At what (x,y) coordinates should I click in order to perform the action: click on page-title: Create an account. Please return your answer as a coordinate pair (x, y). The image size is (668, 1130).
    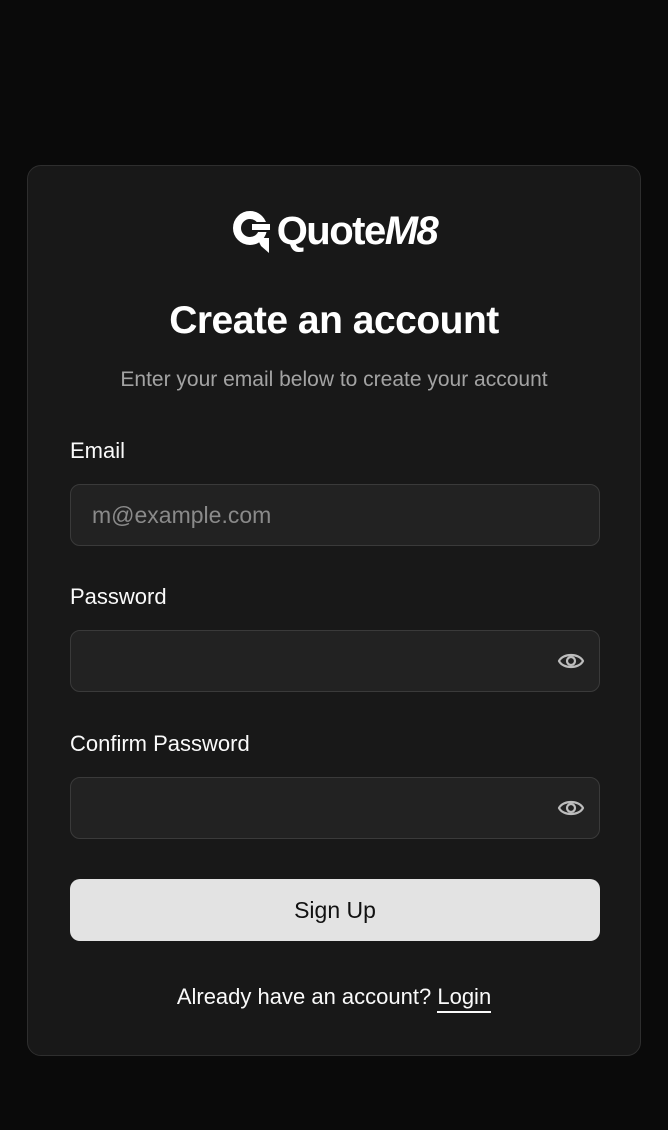
    Looking at the image, I should click on (334, 320).